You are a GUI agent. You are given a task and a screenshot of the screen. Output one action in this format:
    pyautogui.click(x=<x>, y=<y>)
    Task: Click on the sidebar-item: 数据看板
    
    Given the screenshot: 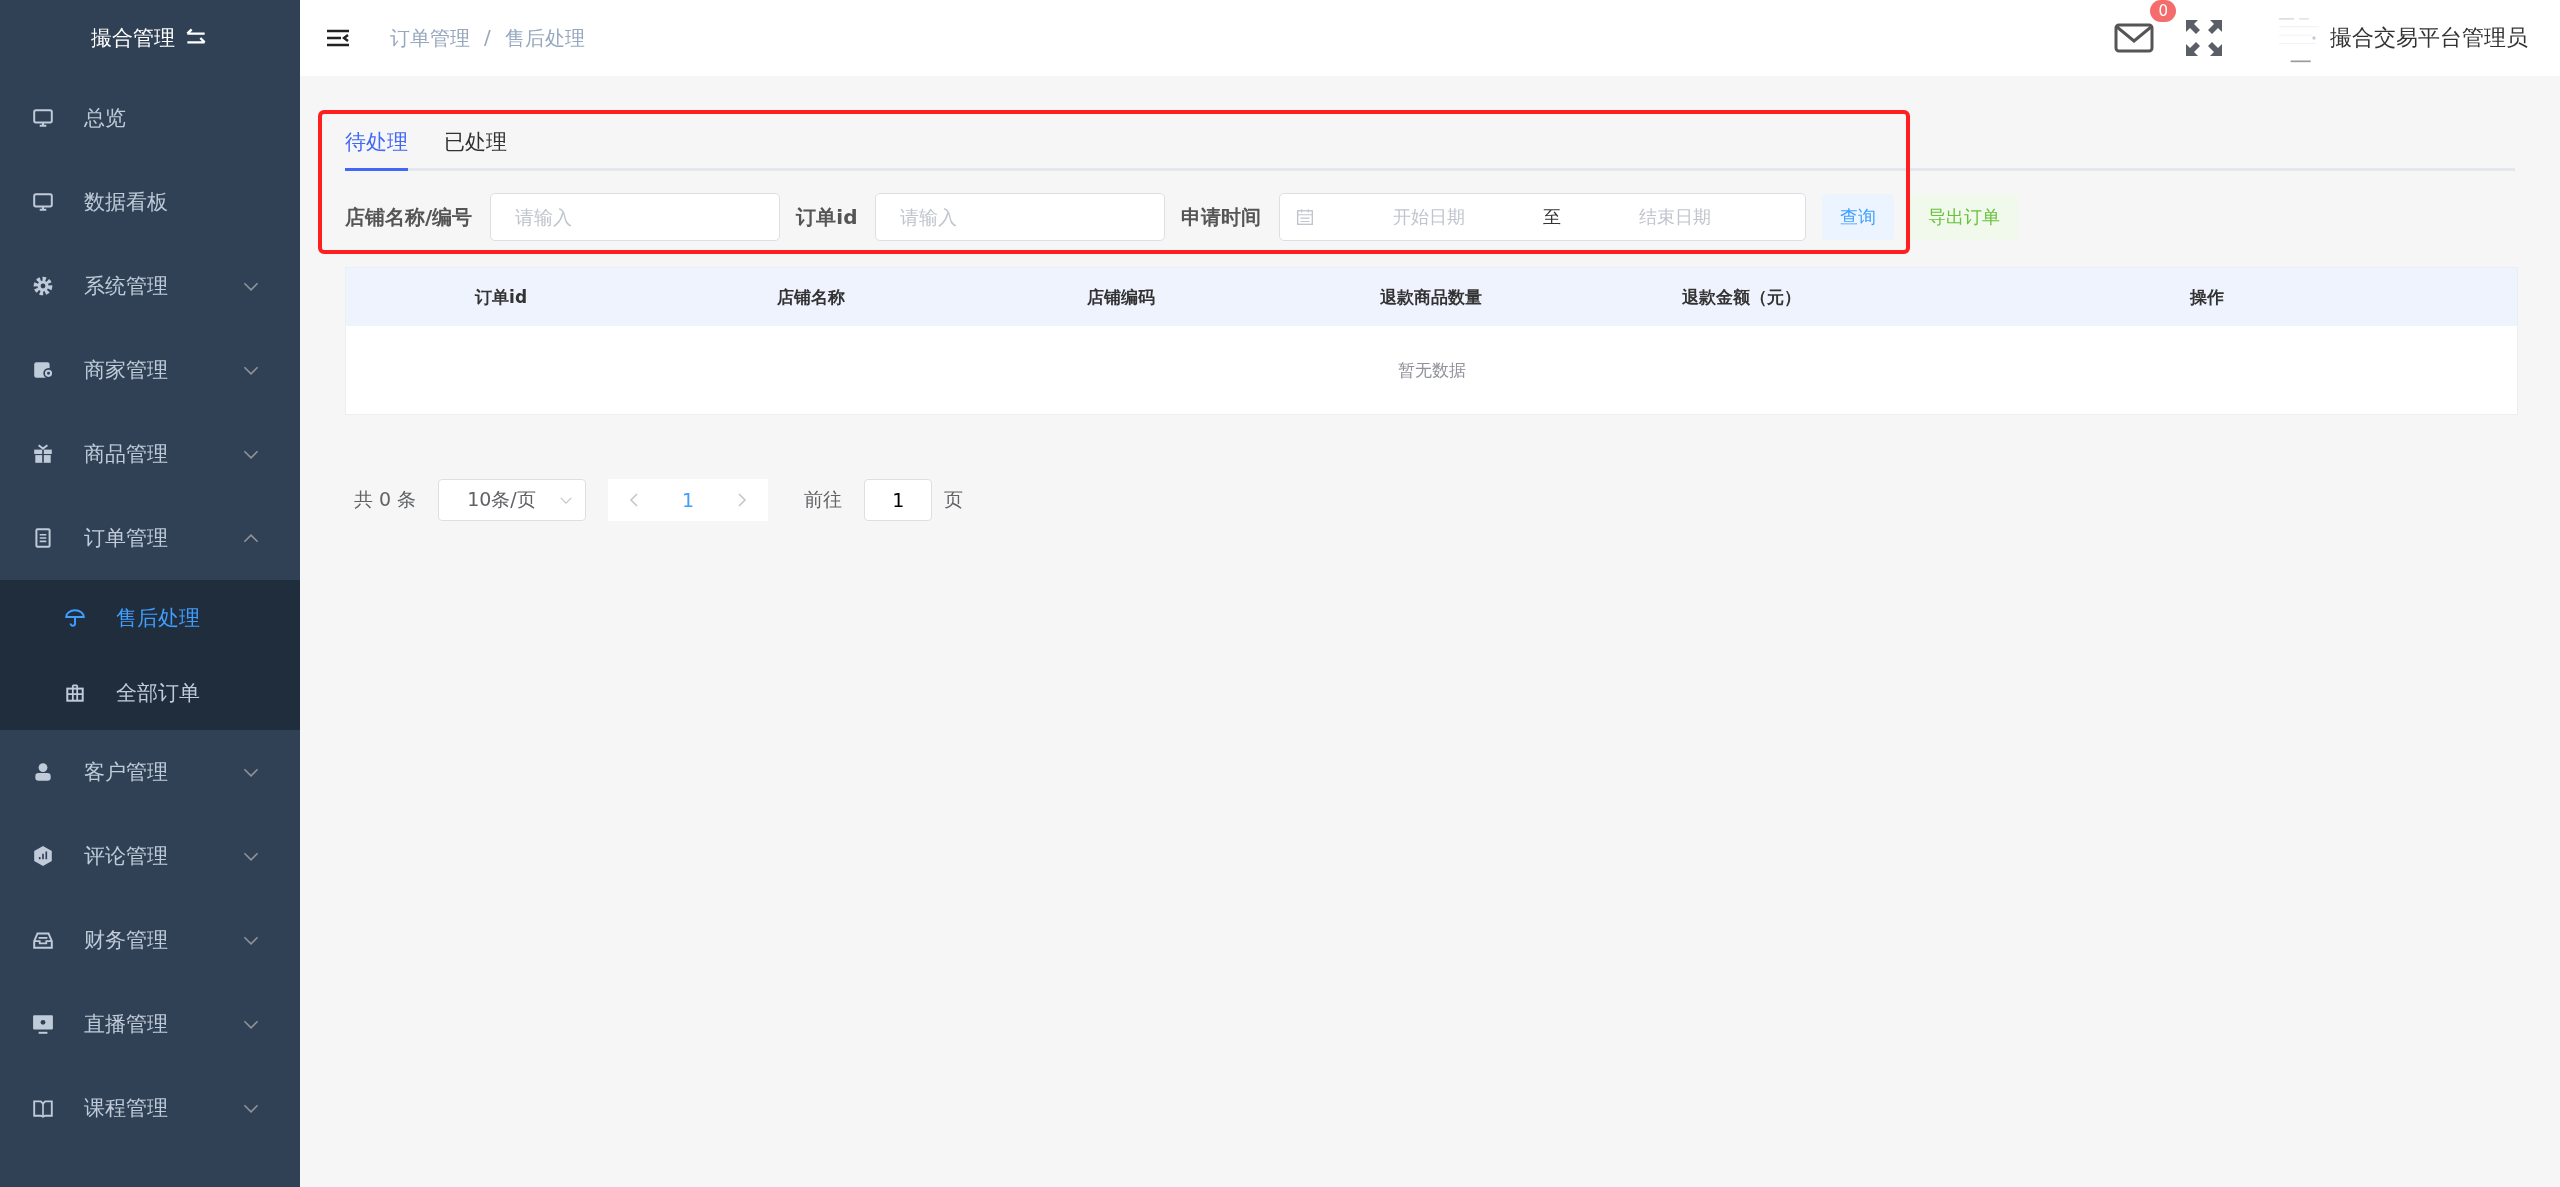 What is the action you would take?
    pyautogui.click(x=150, y=202)
    